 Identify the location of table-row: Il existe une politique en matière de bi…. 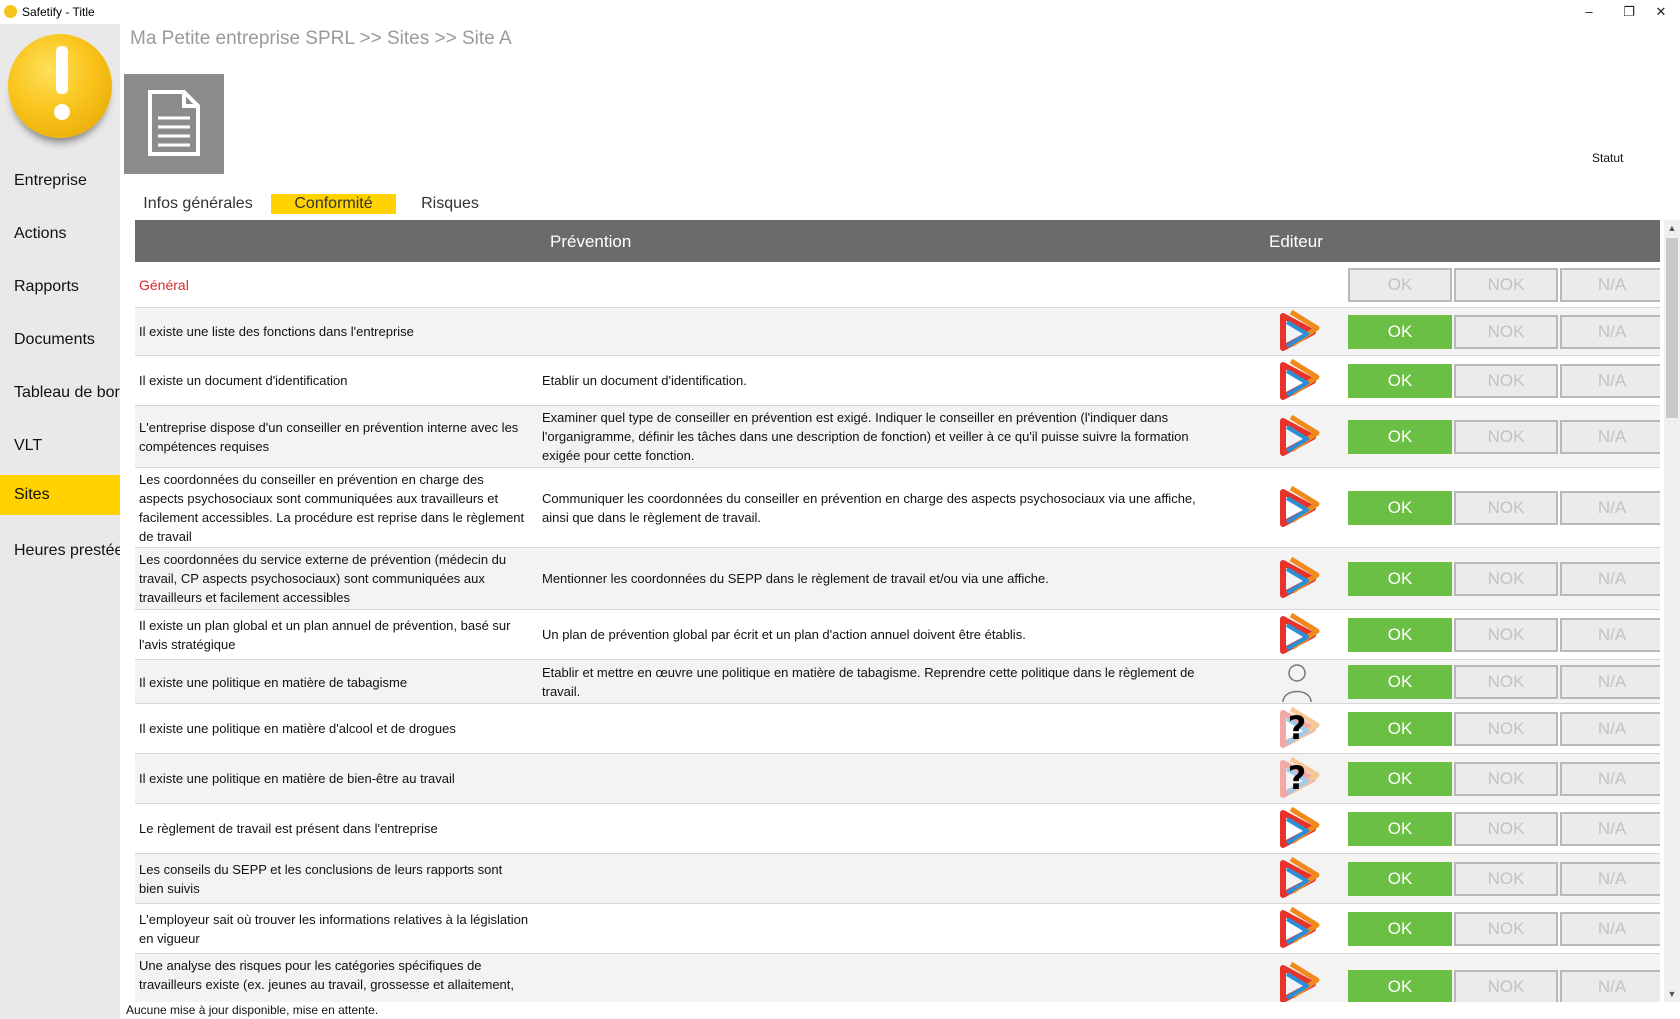
(897, 779).